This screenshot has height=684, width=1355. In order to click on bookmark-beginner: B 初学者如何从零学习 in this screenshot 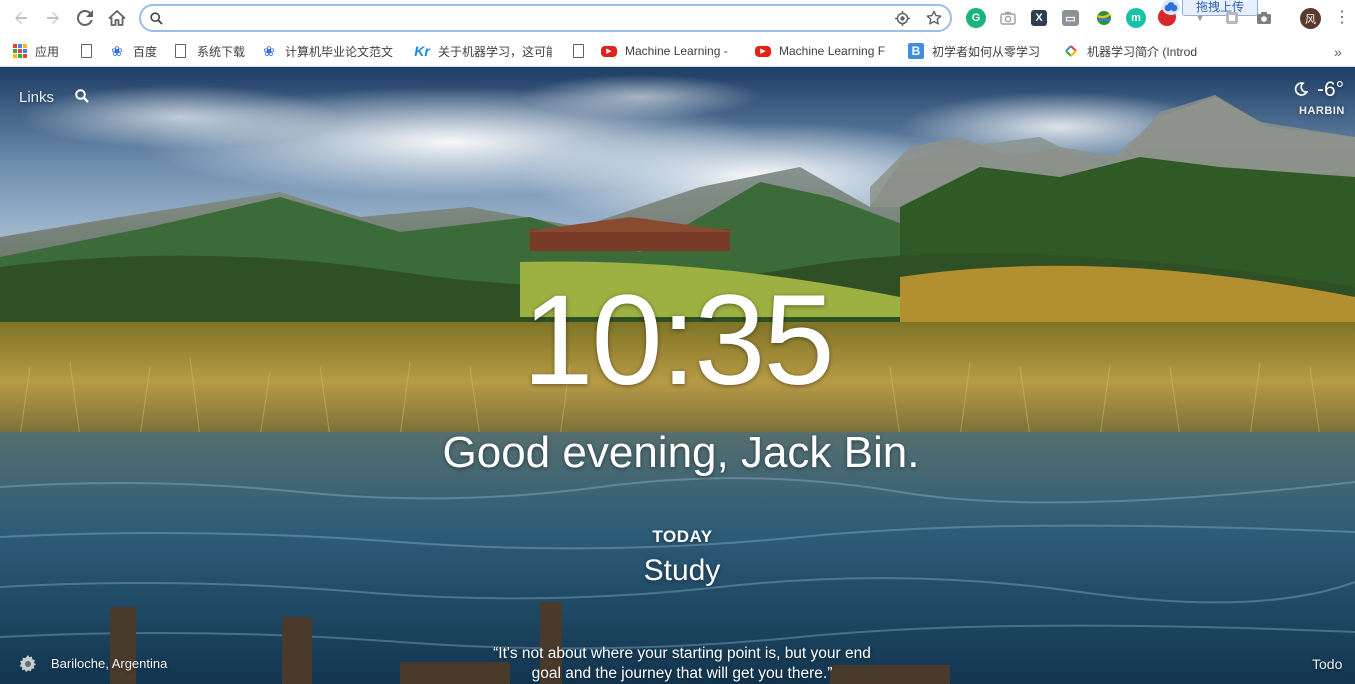, I will do `click(977, 51)`.